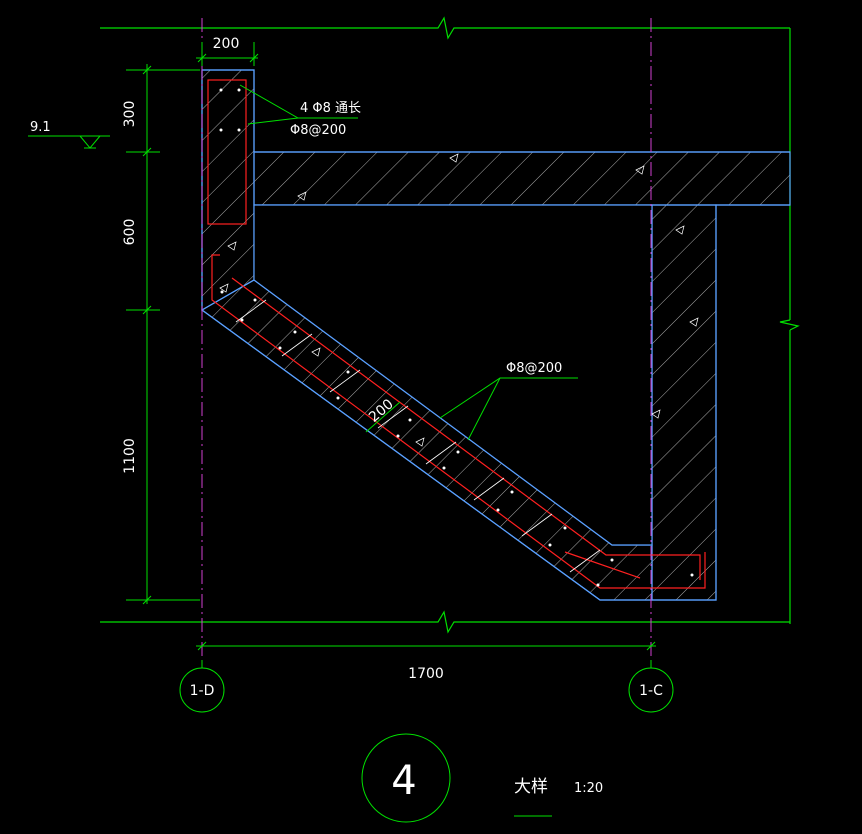 This screenshot has height=834, width=862. I want to click on right-wall, so click(684, 402).